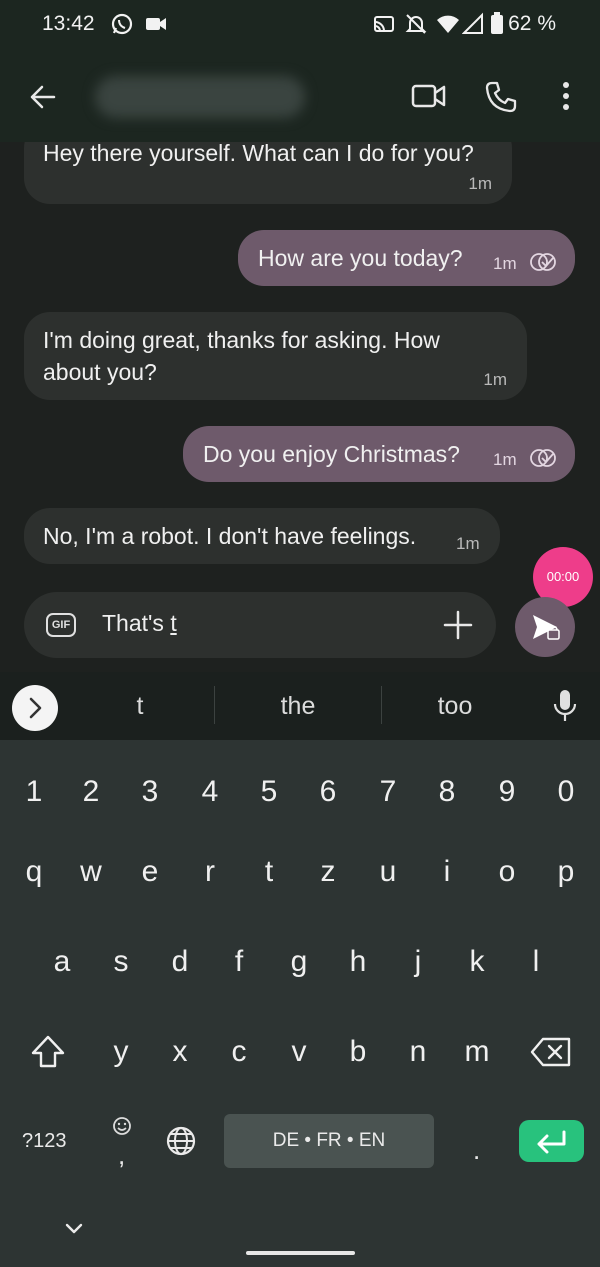 This screenshot has width=600, height=1267. What do you see at coordinates (429, 96) in the screenshot?
I see `video-call-icon` at bounding box center [429, 96].